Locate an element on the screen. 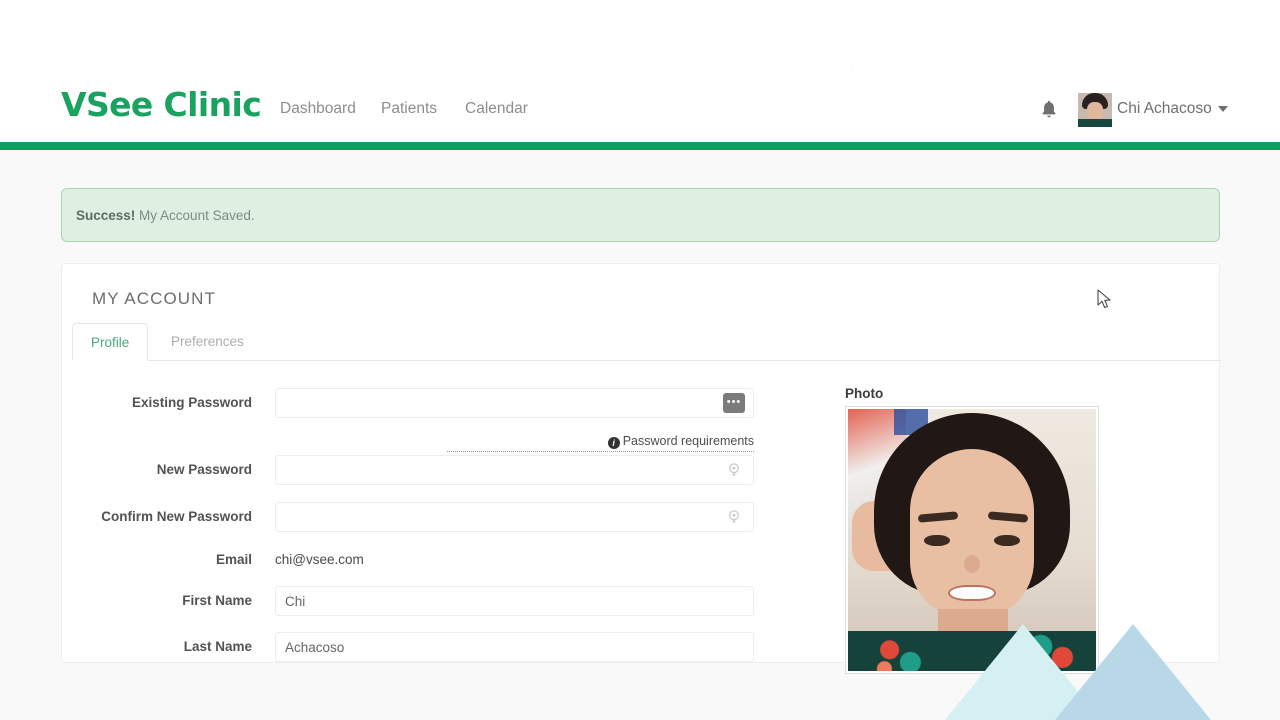 The width and height of the screenshot is (1280, 720). user-name-label: Chi Achacoso is located at coordinates (1164, 109).